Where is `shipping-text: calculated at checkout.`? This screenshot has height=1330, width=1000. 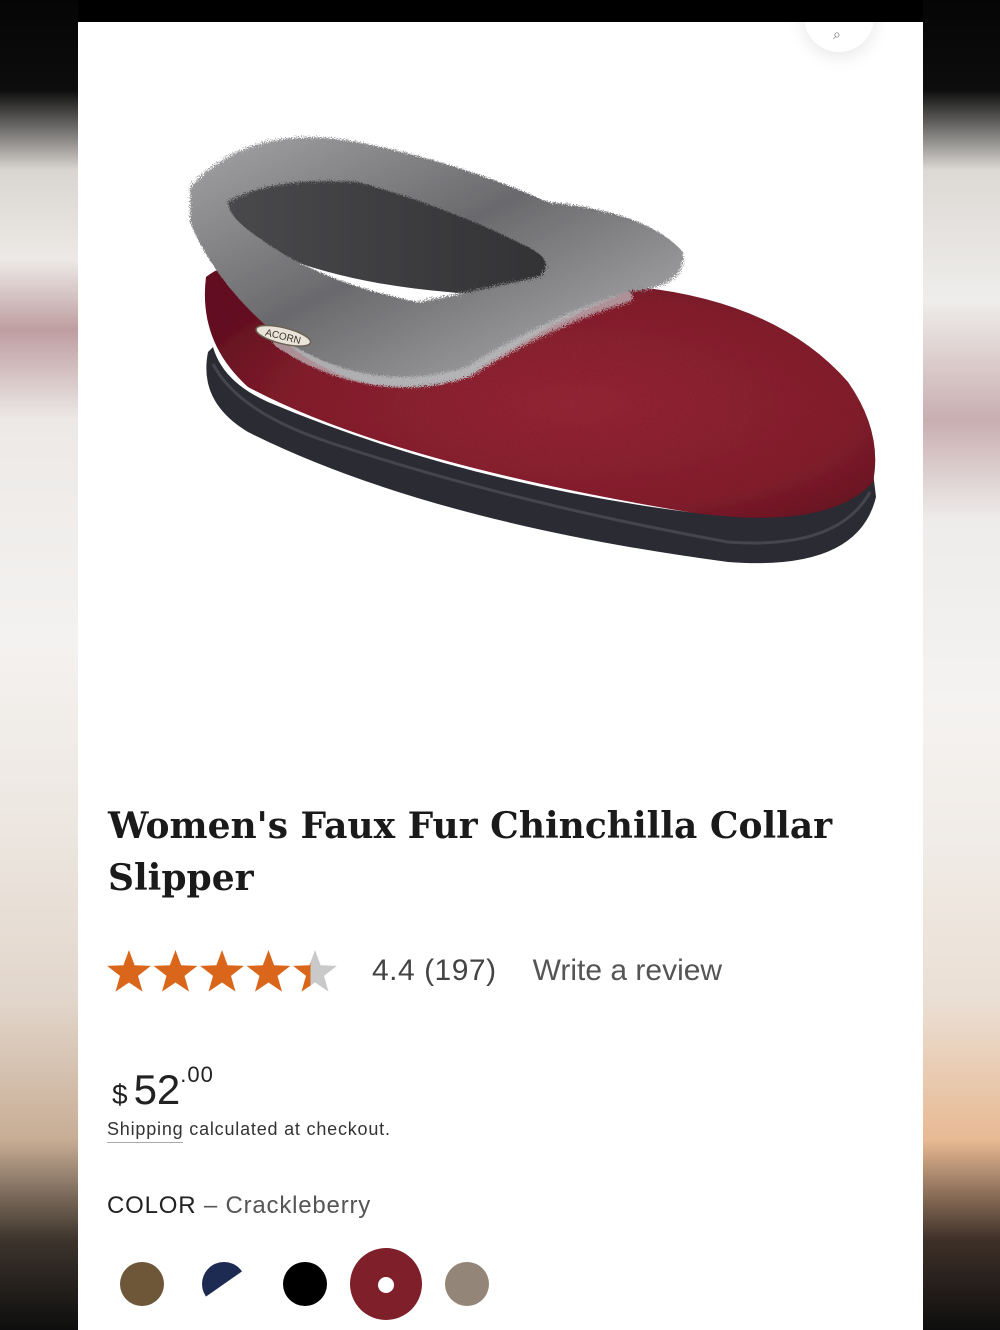
shipping-text: calculated at checkout. is located at coordinates (287, 1129).